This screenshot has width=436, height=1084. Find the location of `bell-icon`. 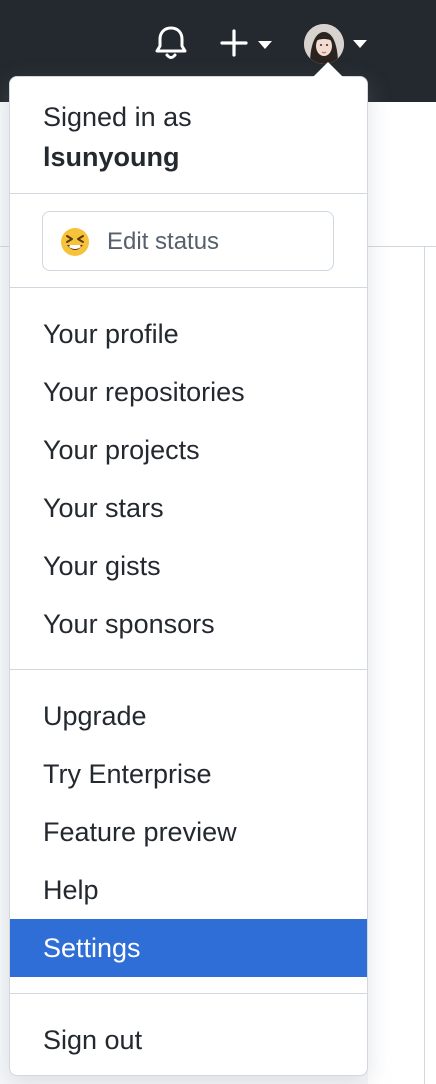

bell-icon is located at coordinates (171, 43).